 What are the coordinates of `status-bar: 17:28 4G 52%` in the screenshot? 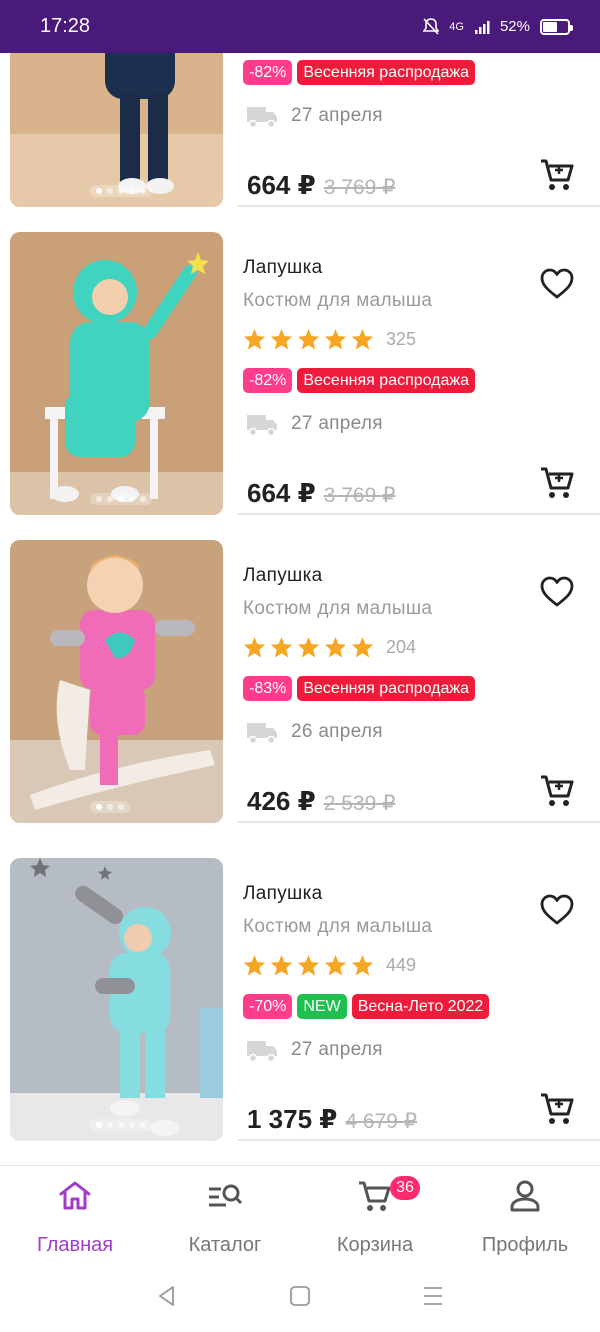 It's located at (300, 26).